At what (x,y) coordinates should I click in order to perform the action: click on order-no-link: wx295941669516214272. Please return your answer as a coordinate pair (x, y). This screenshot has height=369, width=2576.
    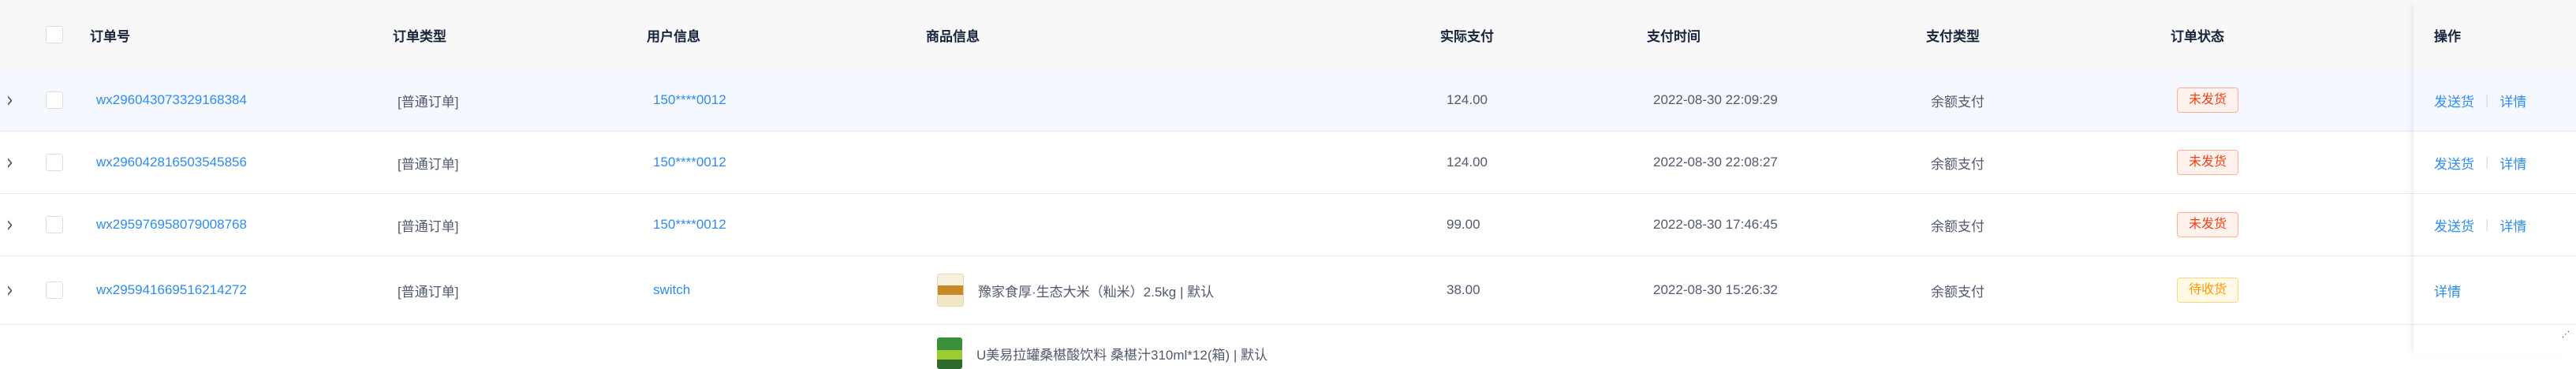
    Looking at the image, I should click on (171, 290).